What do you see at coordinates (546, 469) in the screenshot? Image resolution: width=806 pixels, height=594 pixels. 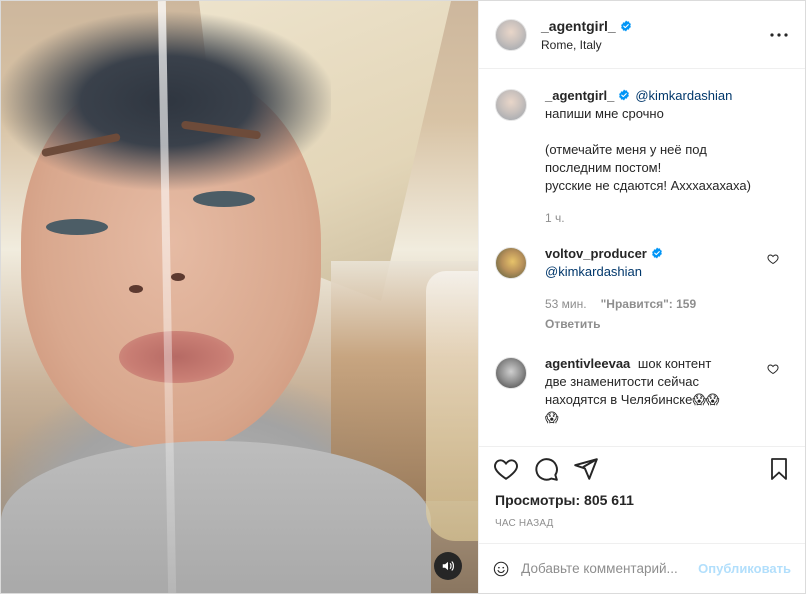 I see `comment-icon` at bounding box center [546, 469].